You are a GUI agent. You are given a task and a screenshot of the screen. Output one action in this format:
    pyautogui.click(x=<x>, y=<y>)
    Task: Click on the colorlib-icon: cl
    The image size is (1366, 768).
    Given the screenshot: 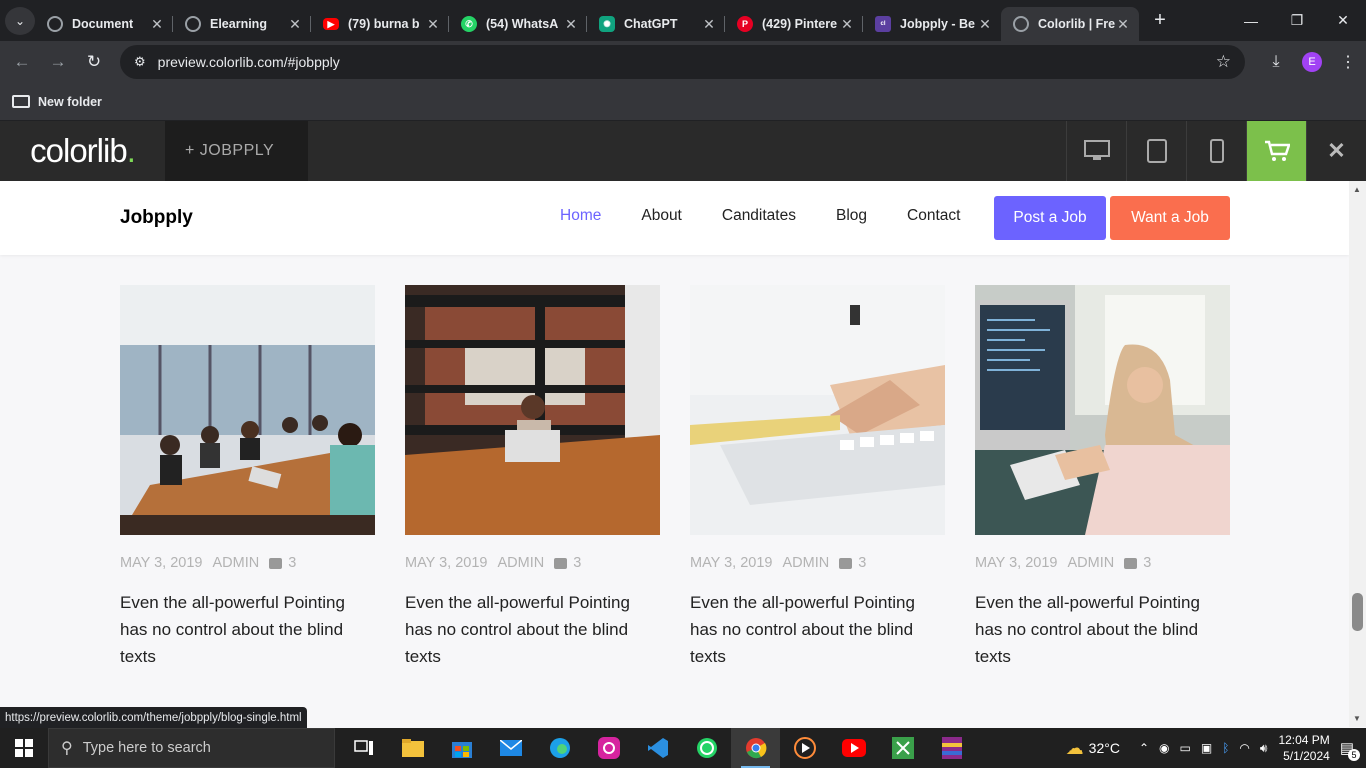 What is the action you would take?
    pyautogui.click(x=883, y=24)
    